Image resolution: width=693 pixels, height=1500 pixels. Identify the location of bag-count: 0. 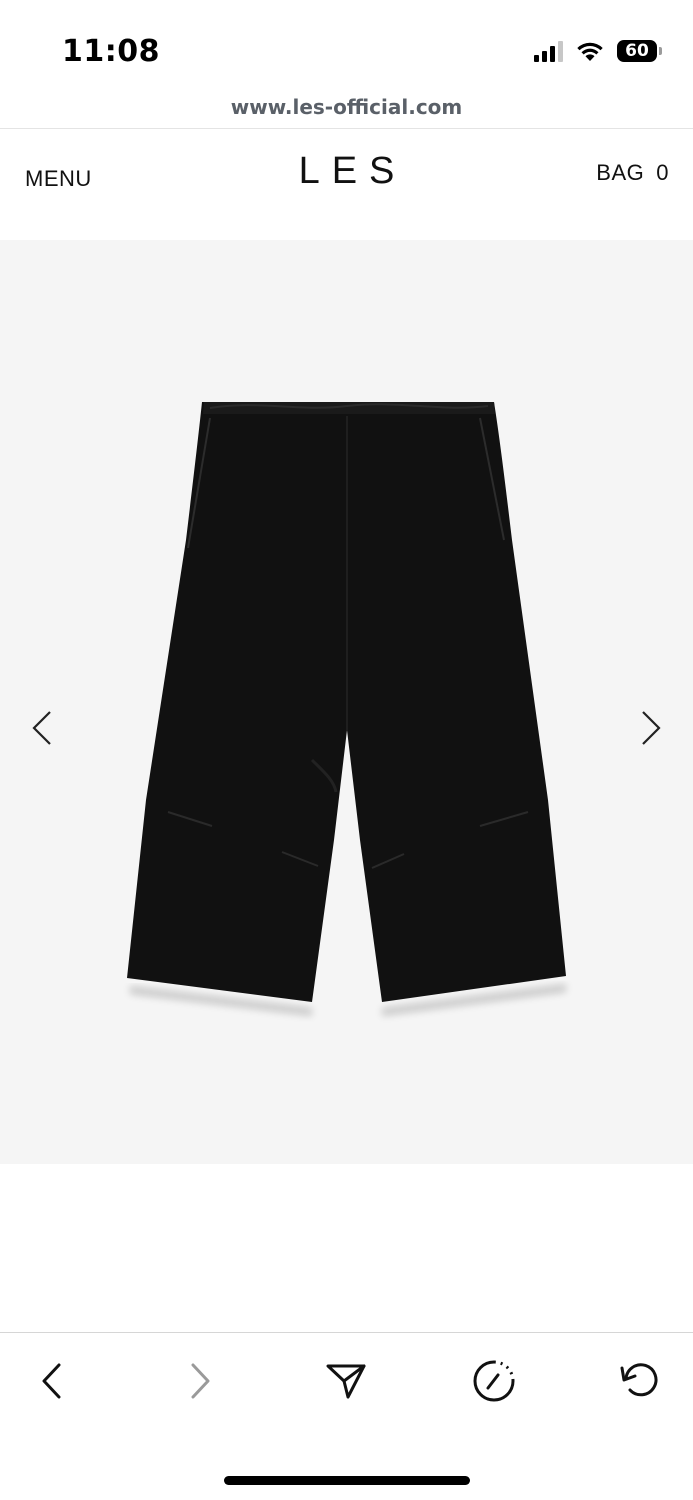
(662, 172).